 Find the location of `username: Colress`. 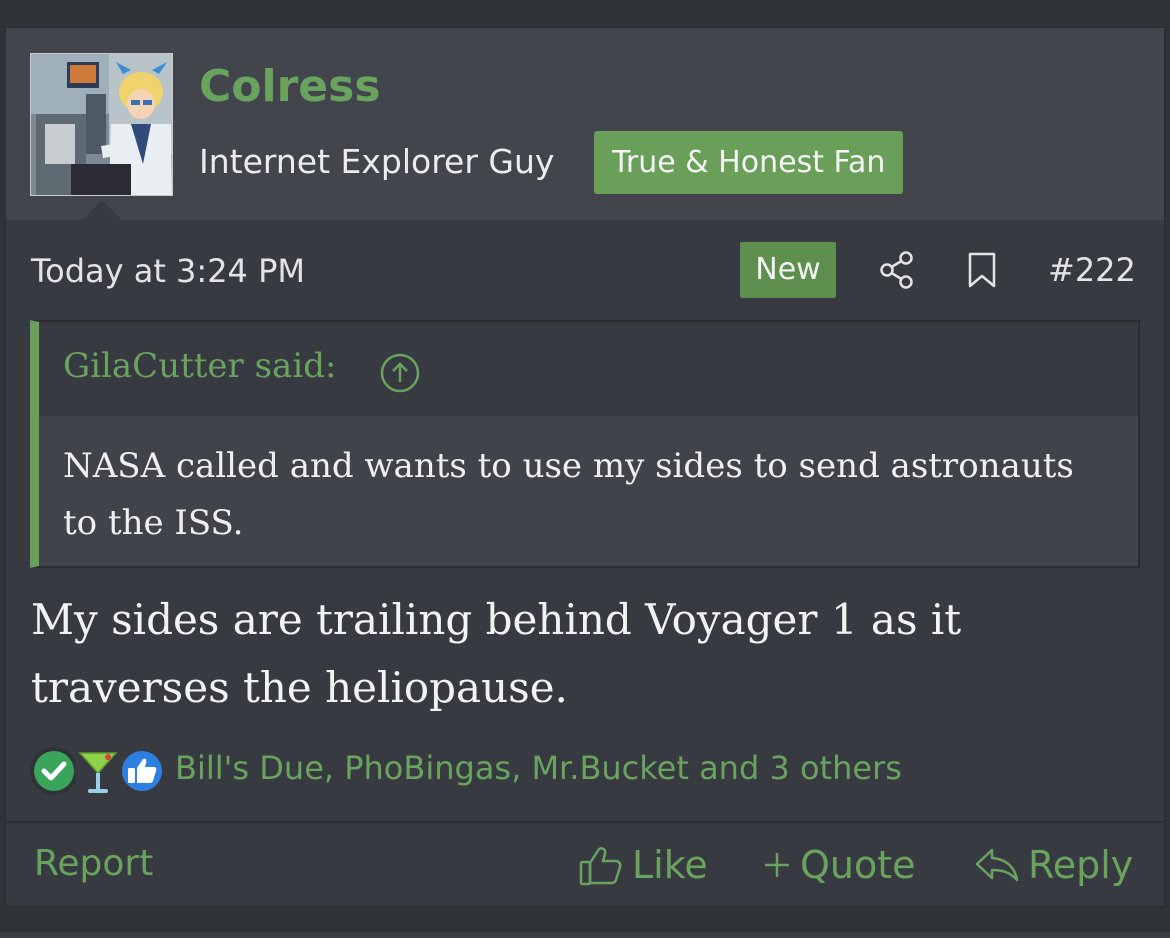

username: Colress is located at coordinates (290, 86).